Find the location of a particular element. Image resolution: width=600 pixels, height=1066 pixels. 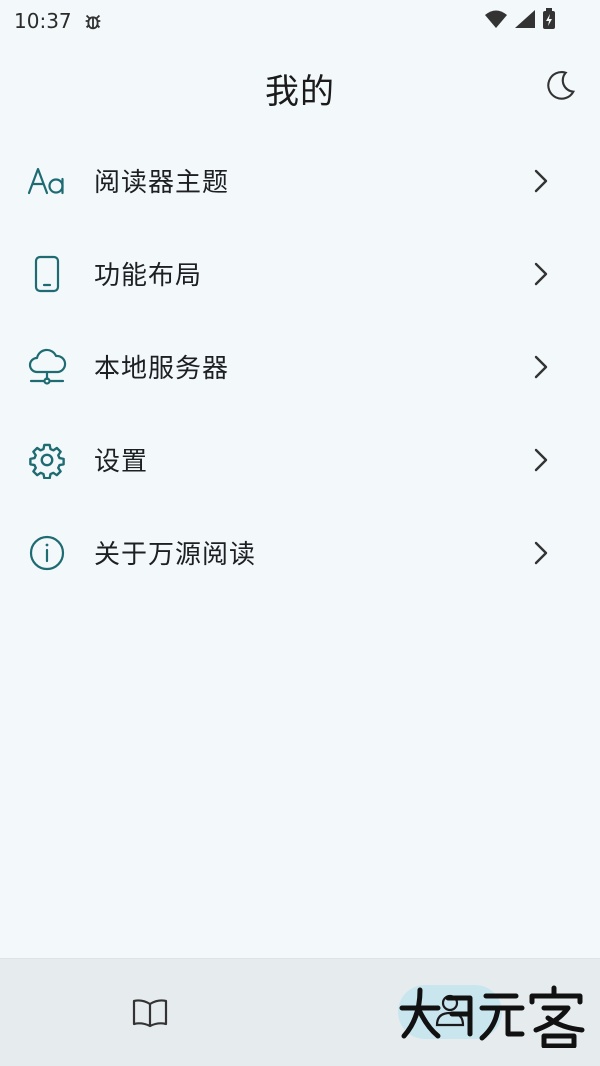

menu-item-function-layout: 功能布局 is located at coordinates (300, 273).